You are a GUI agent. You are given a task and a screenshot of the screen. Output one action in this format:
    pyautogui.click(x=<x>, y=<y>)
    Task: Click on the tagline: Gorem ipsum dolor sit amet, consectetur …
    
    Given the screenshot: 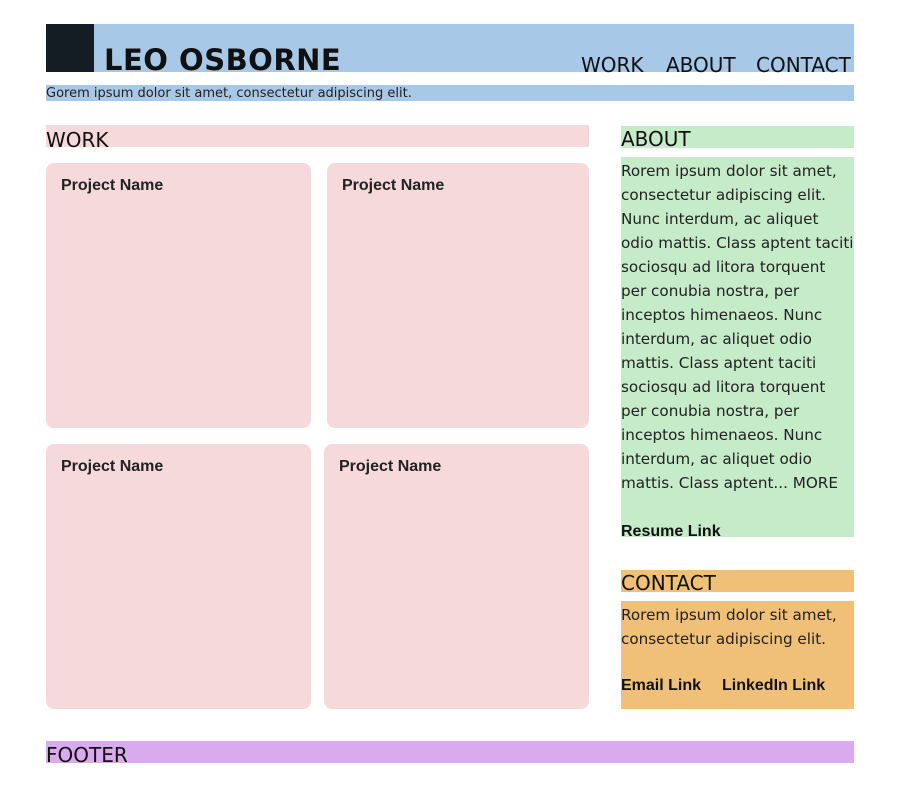 What is the action you would take?
    pyautogui.click(x=229, y=93)
    